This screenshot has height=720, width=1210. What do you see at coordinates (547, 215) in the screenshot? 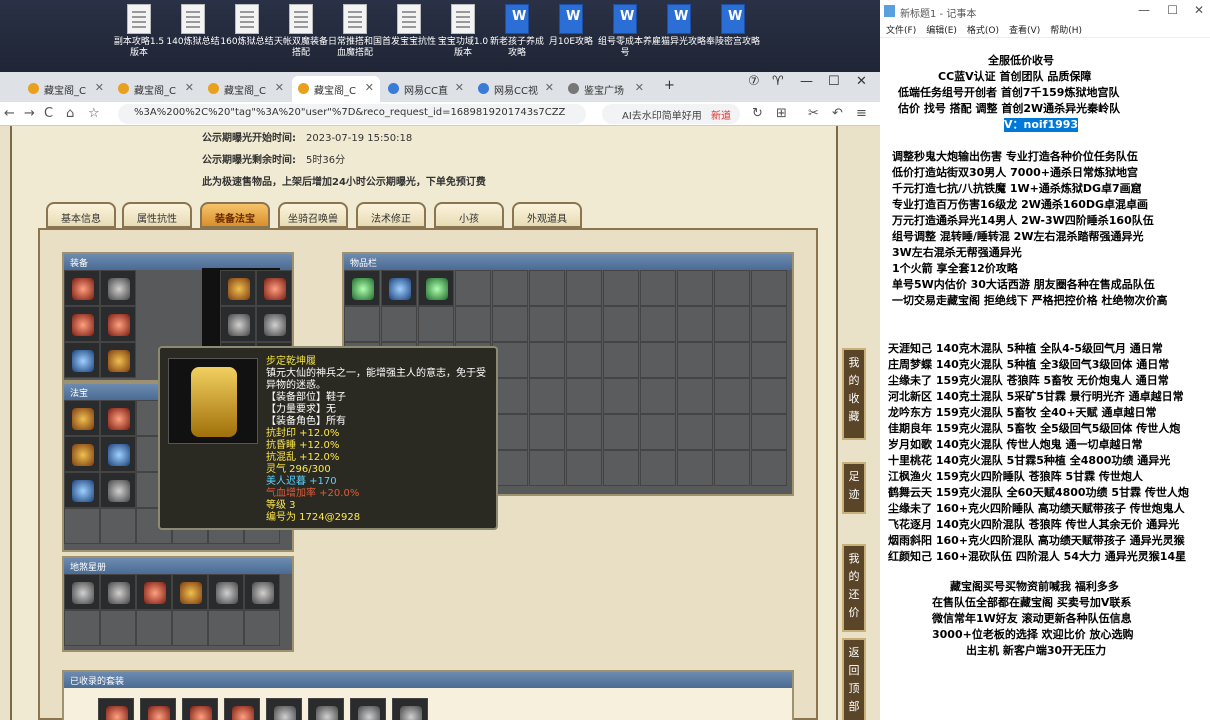
I see `tab-6: 外观道具` at bounding box center [547, 215].